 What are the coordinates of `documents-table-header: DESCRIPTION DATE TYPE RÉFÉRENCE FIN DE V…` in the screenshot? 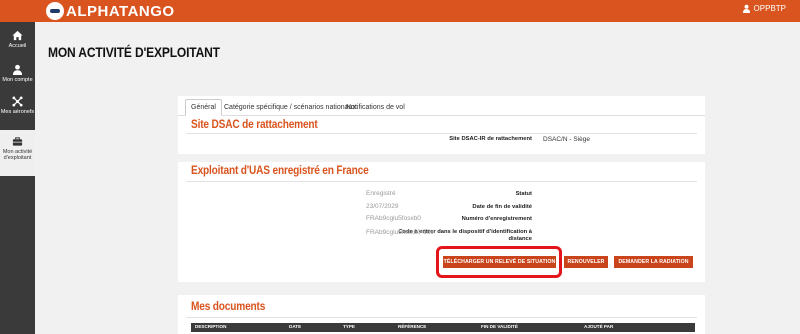 It's located at (443, 327).